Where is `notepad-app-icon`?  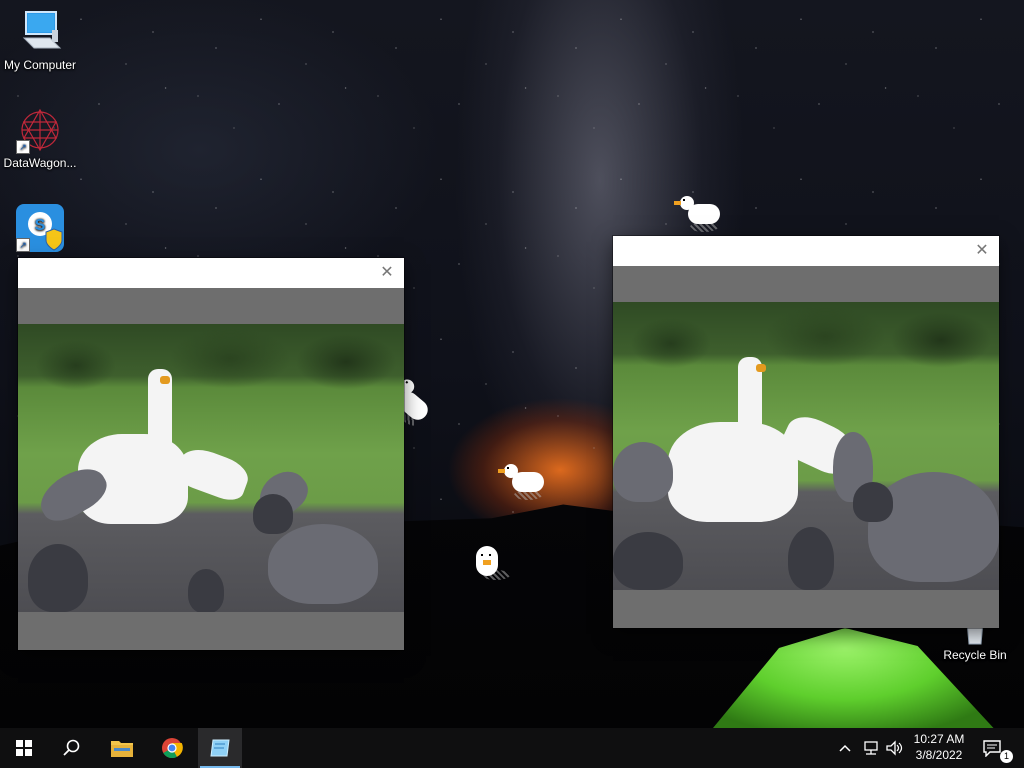 notepad-app-icon is located at coordinates (220, 748).